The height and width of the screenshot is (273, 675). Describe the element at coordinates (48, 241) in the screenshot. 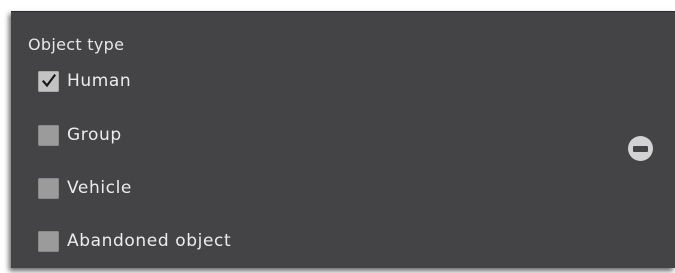

I see `abandoned-object-checkbox` at that location.